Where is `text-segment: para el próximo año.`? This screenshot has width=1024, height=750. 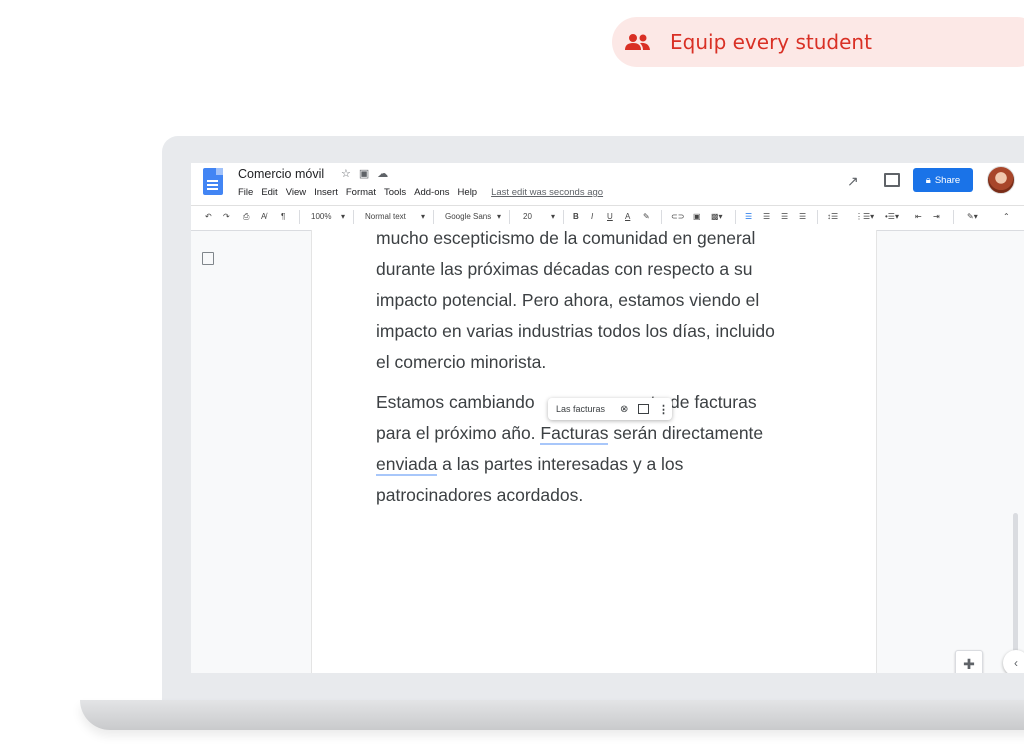 text-segment: para el próximo año. is located at coordinates (458, 433).